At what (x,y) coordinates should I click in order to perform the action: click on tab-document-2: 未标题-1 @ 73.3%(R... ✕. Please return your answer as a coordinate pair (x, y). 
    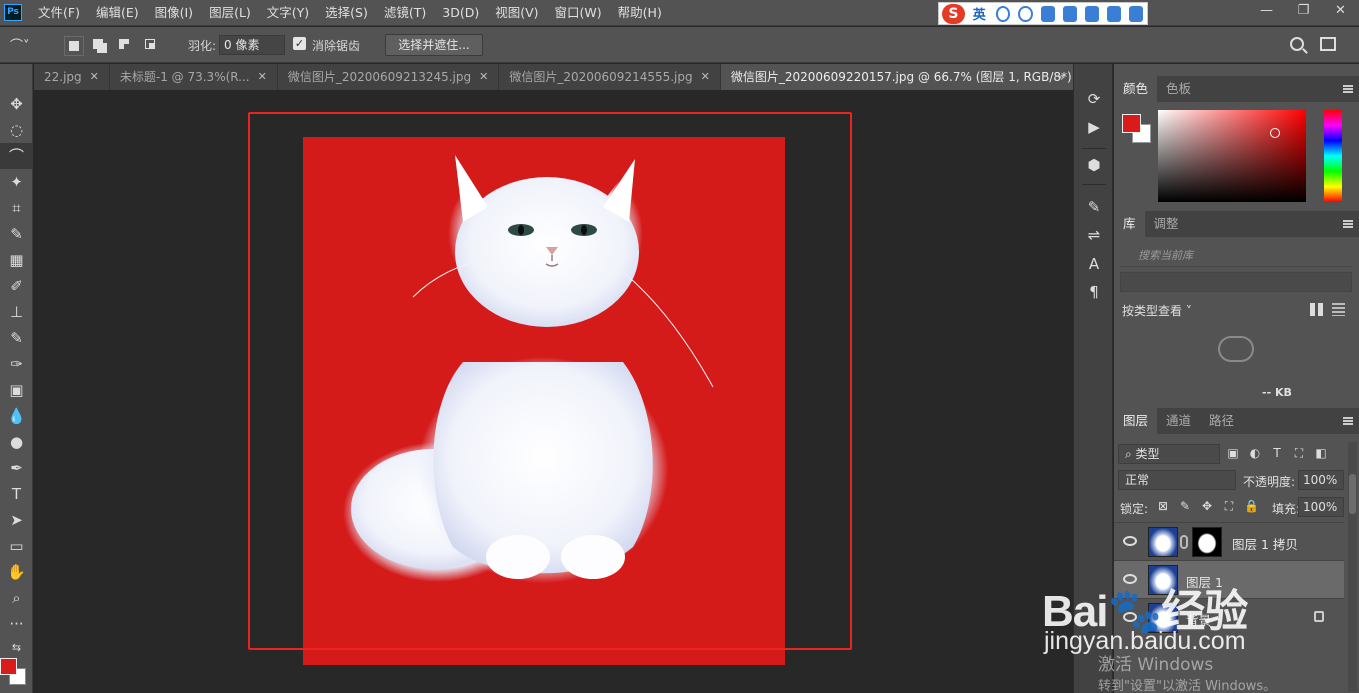
    Looking at the image, I should click on (194, 77).